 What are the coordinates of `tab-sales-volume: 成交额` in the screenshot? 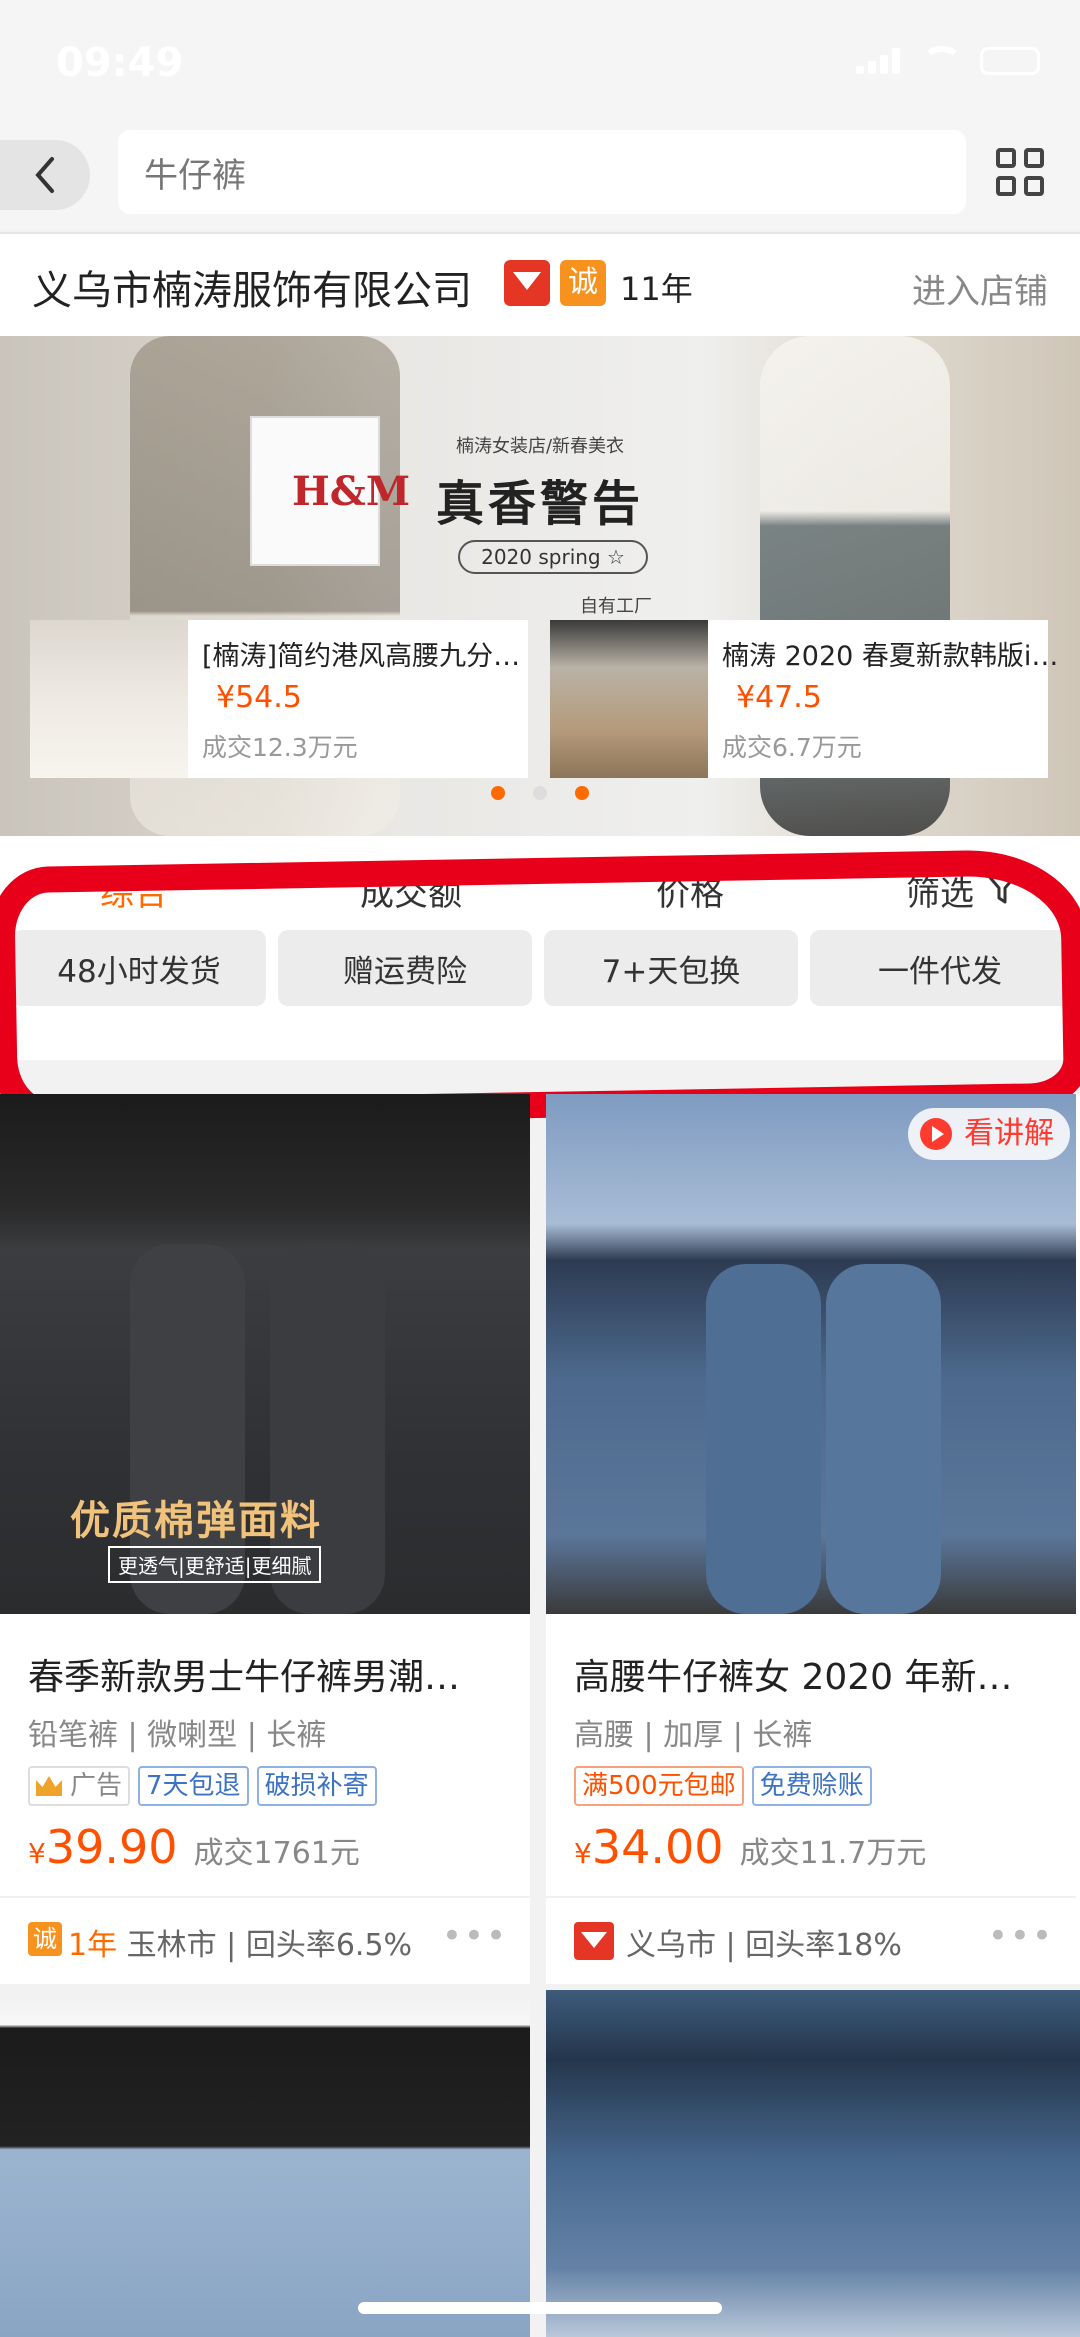 It's located at (411, 890).